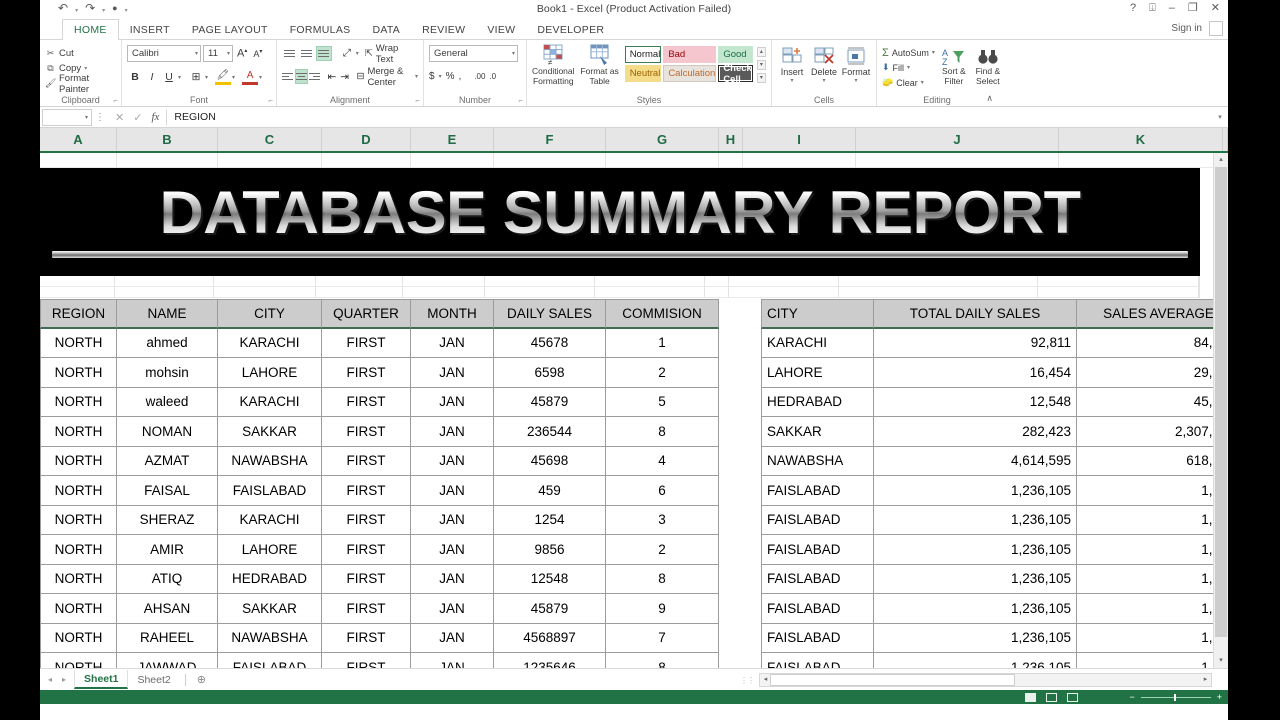 This screenshot has height=720, width=1280. What do you see at coordinates (167, 461) in the screenshot?
I see `table-cell: AZMAT` at bounding box center [167, 461].